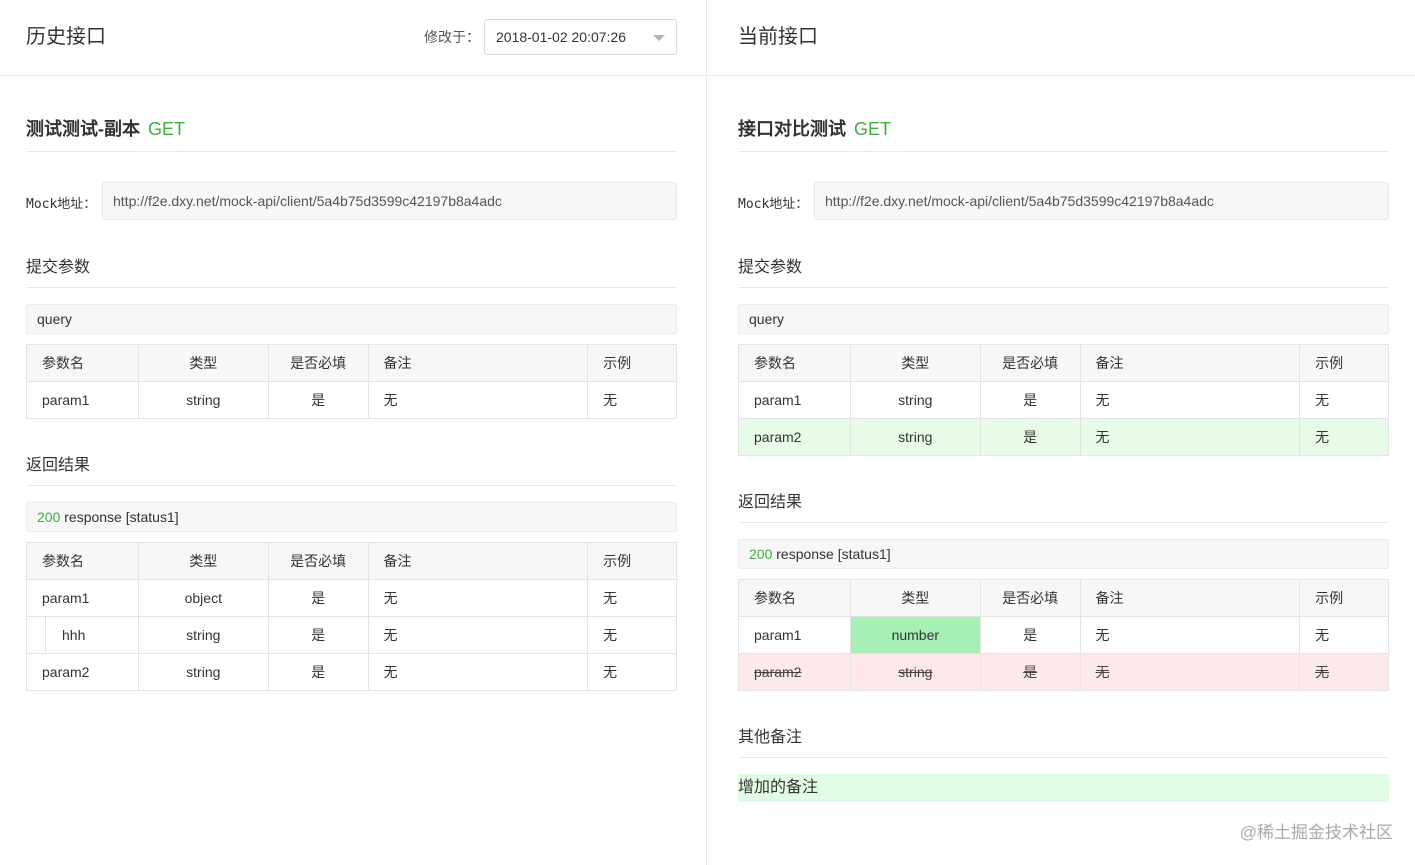  Describe the element at coordinates (74, 635) in the screenshot. I see `cell-name-text: hhh` at that location.